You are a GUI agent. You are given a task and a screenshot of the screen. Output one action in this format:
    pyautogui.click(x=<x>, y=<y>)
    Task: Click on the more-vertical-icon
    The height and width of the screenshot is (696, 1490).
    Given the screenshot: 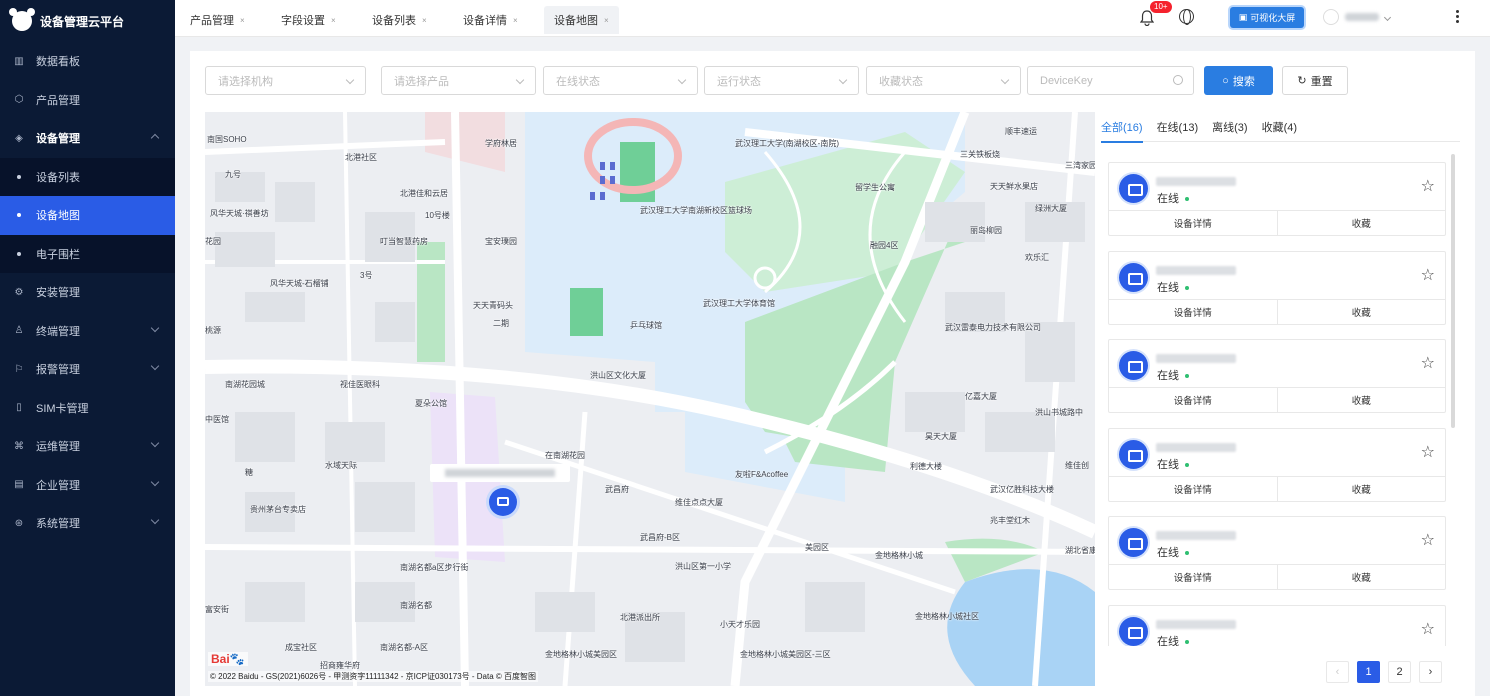 What is the action you would take?
    pyautogui.click(x=1457, y=17)
    